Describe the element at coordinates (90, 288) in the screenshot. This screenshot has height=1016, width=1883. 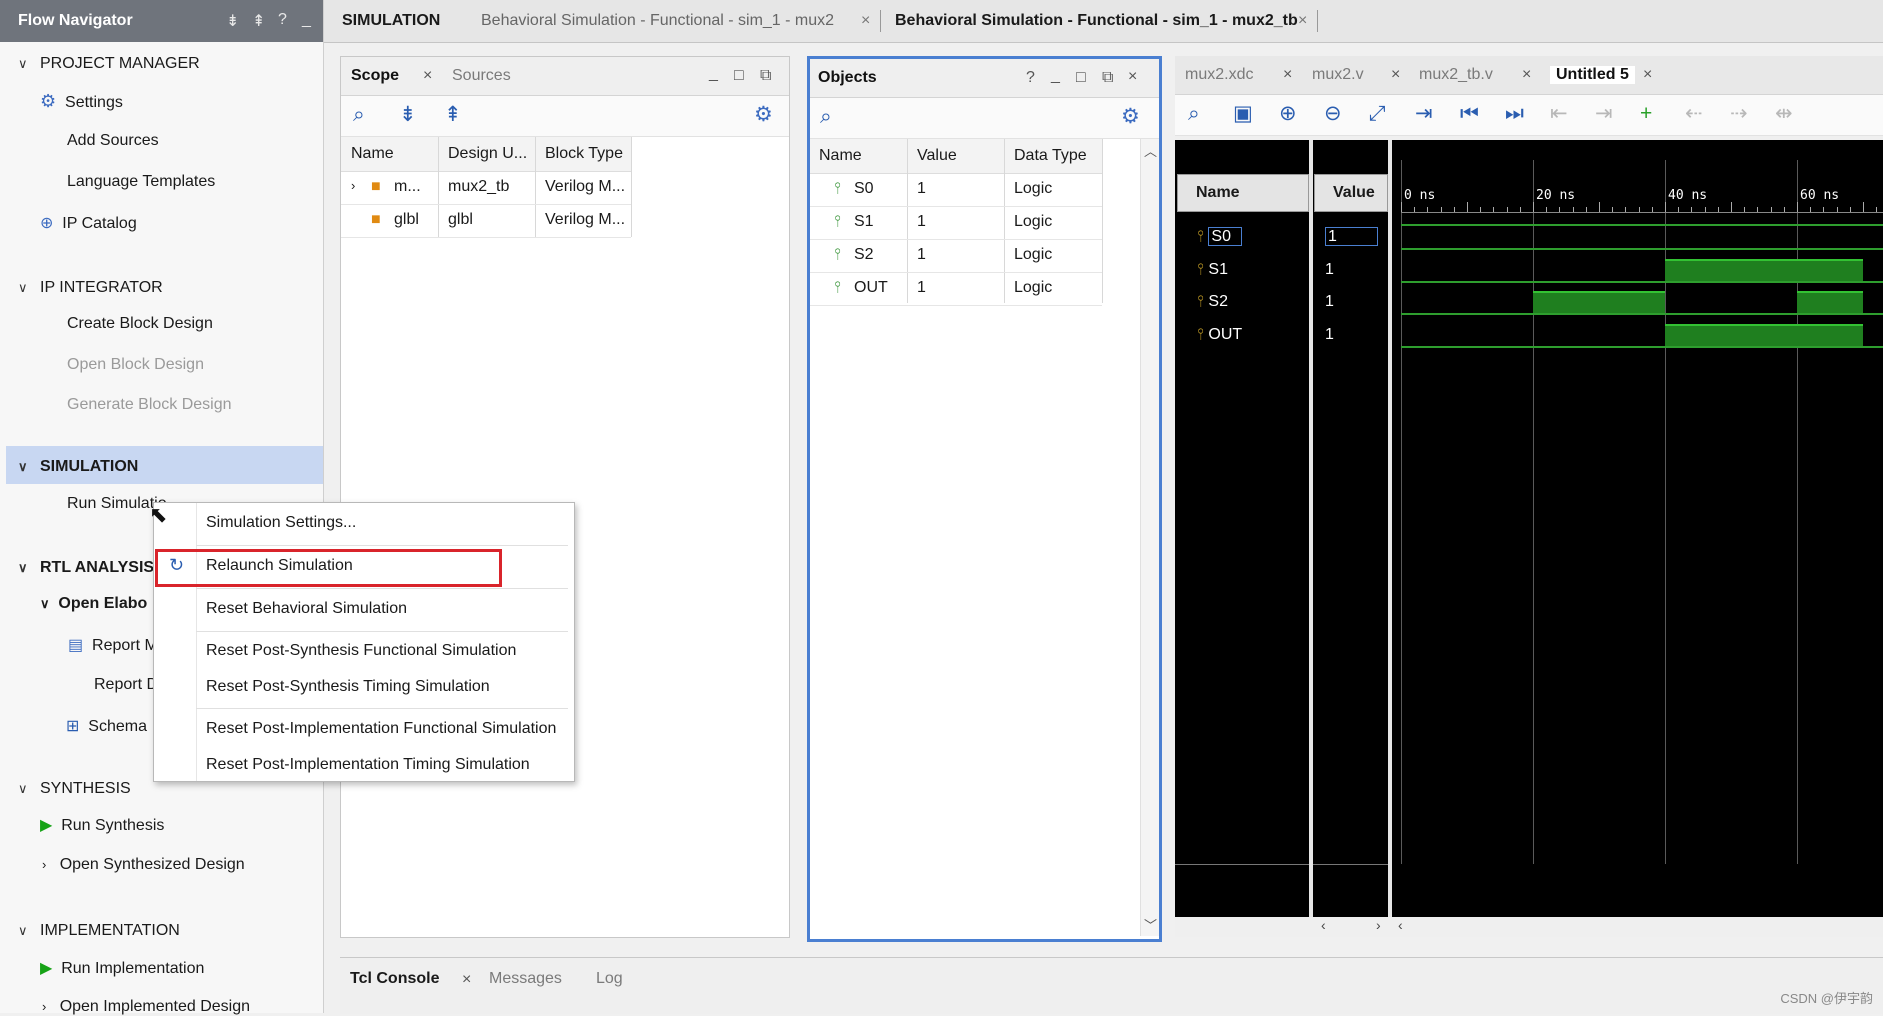
I see `section-ip-integrator: ∨ IP INTEGRATOR` at that location.